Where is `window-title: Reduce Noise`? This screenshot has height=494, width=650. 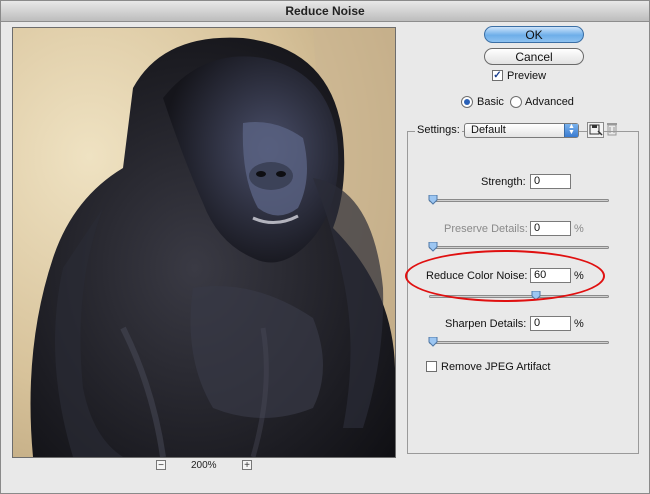
window-title: Reduce Noise is located at coordinates (325, 11).